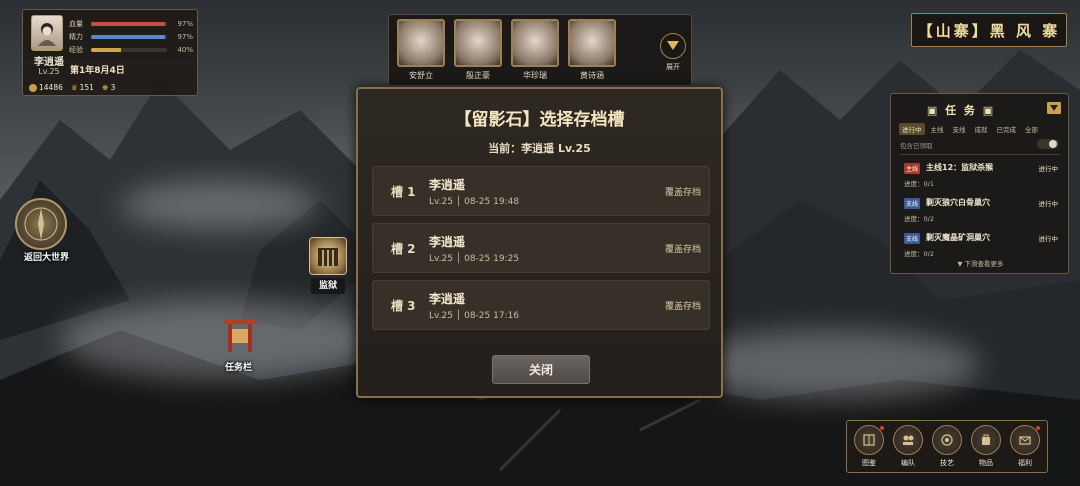 The height and width of the screenshot is (486, 1080). What do you see at coordinates (960, 167) in the screenshot?
I see `quest-title: 主线12：监狱杀猴` at bounding box center [960, 167].